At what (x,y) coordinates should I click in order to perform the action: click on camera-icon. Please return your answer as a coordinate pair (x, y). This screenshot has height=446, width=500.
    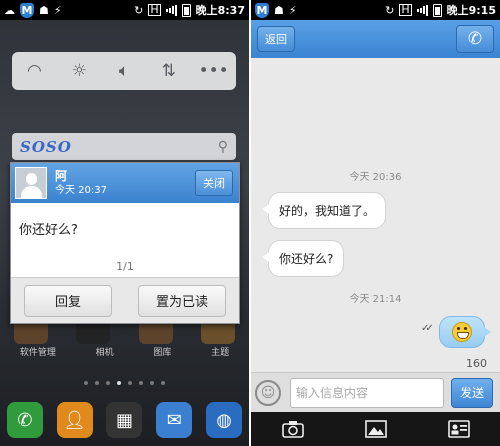
    Looking at the image, I should click on (293, 429).